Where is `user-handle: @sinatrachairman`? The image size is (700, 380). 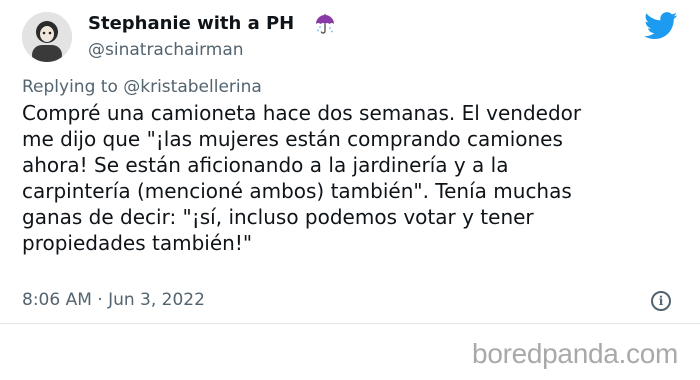
user-handle: @sinatrachairman is located at coordinates (166, 50).